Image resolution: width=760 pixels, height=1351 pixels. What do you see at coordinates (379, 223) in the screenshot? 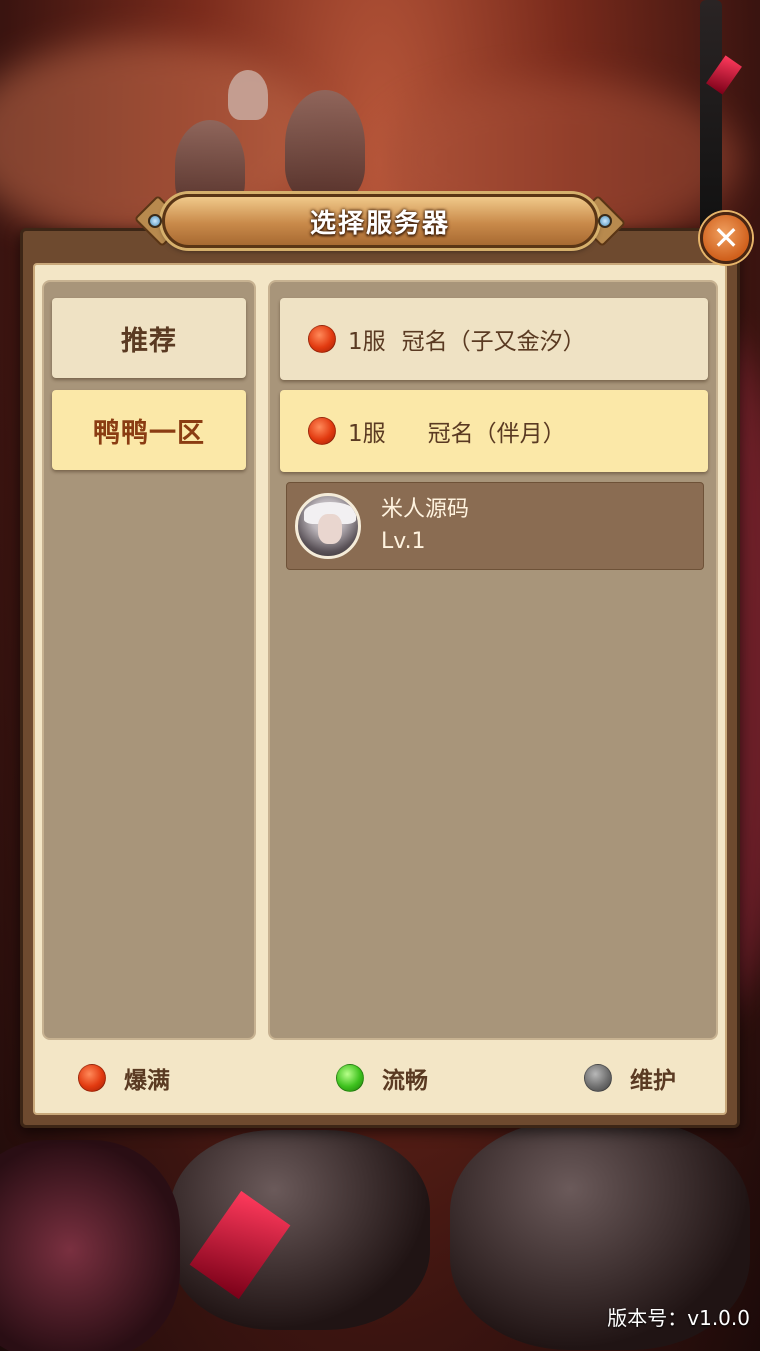
I see `dialog-title: 选择服务器` at bounding box center [379, 223].